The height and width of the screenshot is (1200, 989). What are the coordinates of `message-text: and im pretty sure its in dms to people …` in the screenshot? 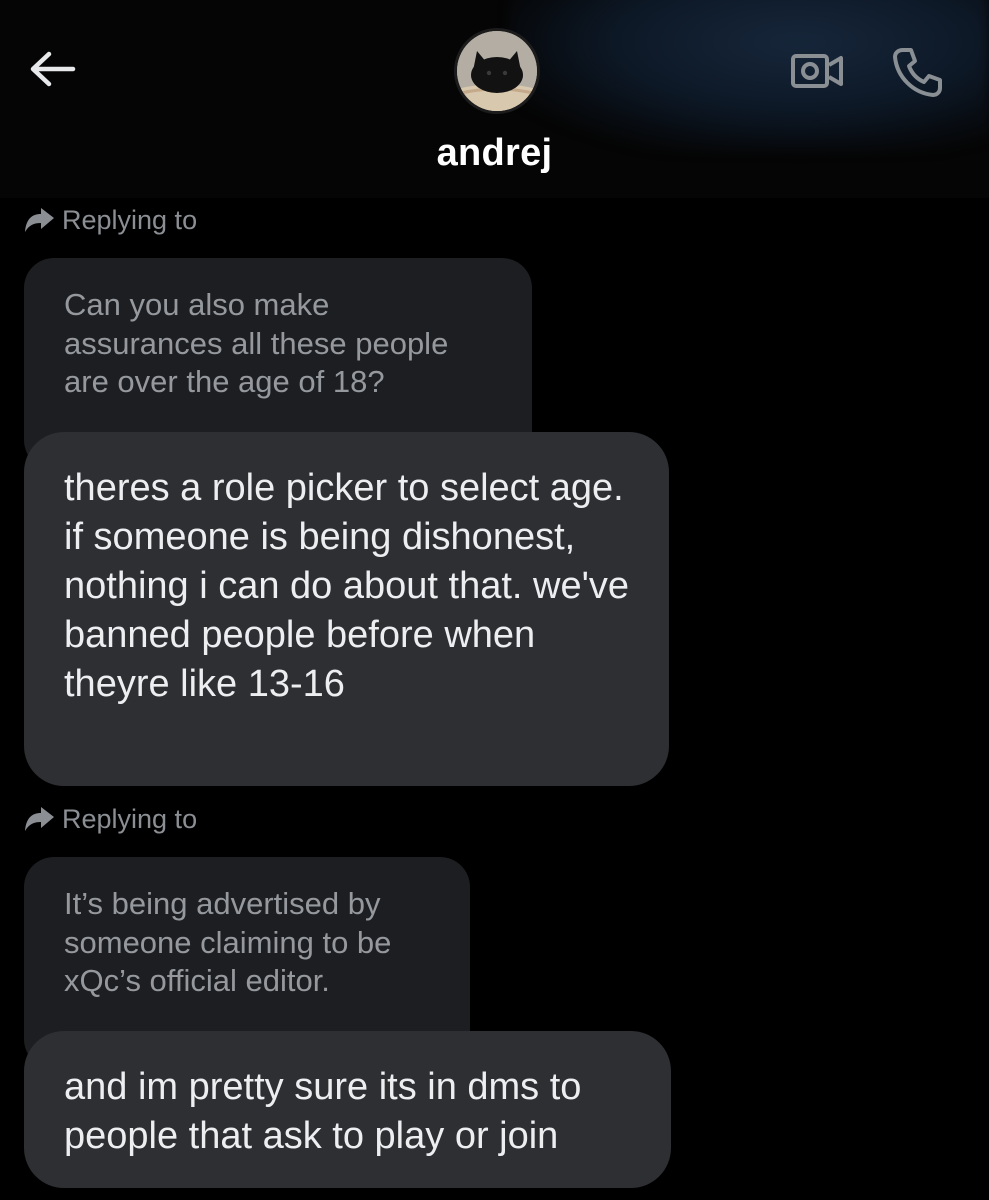 It's located at (323, 1111).